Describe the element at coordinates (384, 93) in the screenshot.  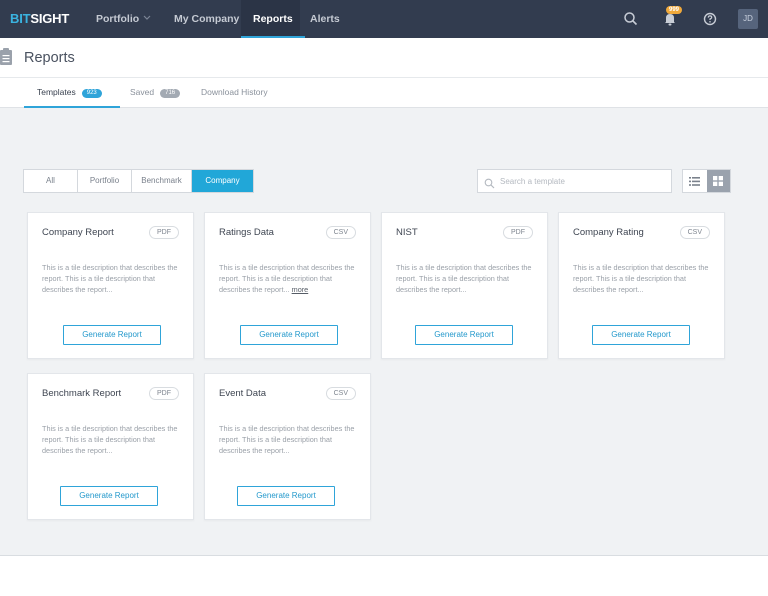
I see `report-tabs: Templates 923 Saved 716 Download History` at that location.